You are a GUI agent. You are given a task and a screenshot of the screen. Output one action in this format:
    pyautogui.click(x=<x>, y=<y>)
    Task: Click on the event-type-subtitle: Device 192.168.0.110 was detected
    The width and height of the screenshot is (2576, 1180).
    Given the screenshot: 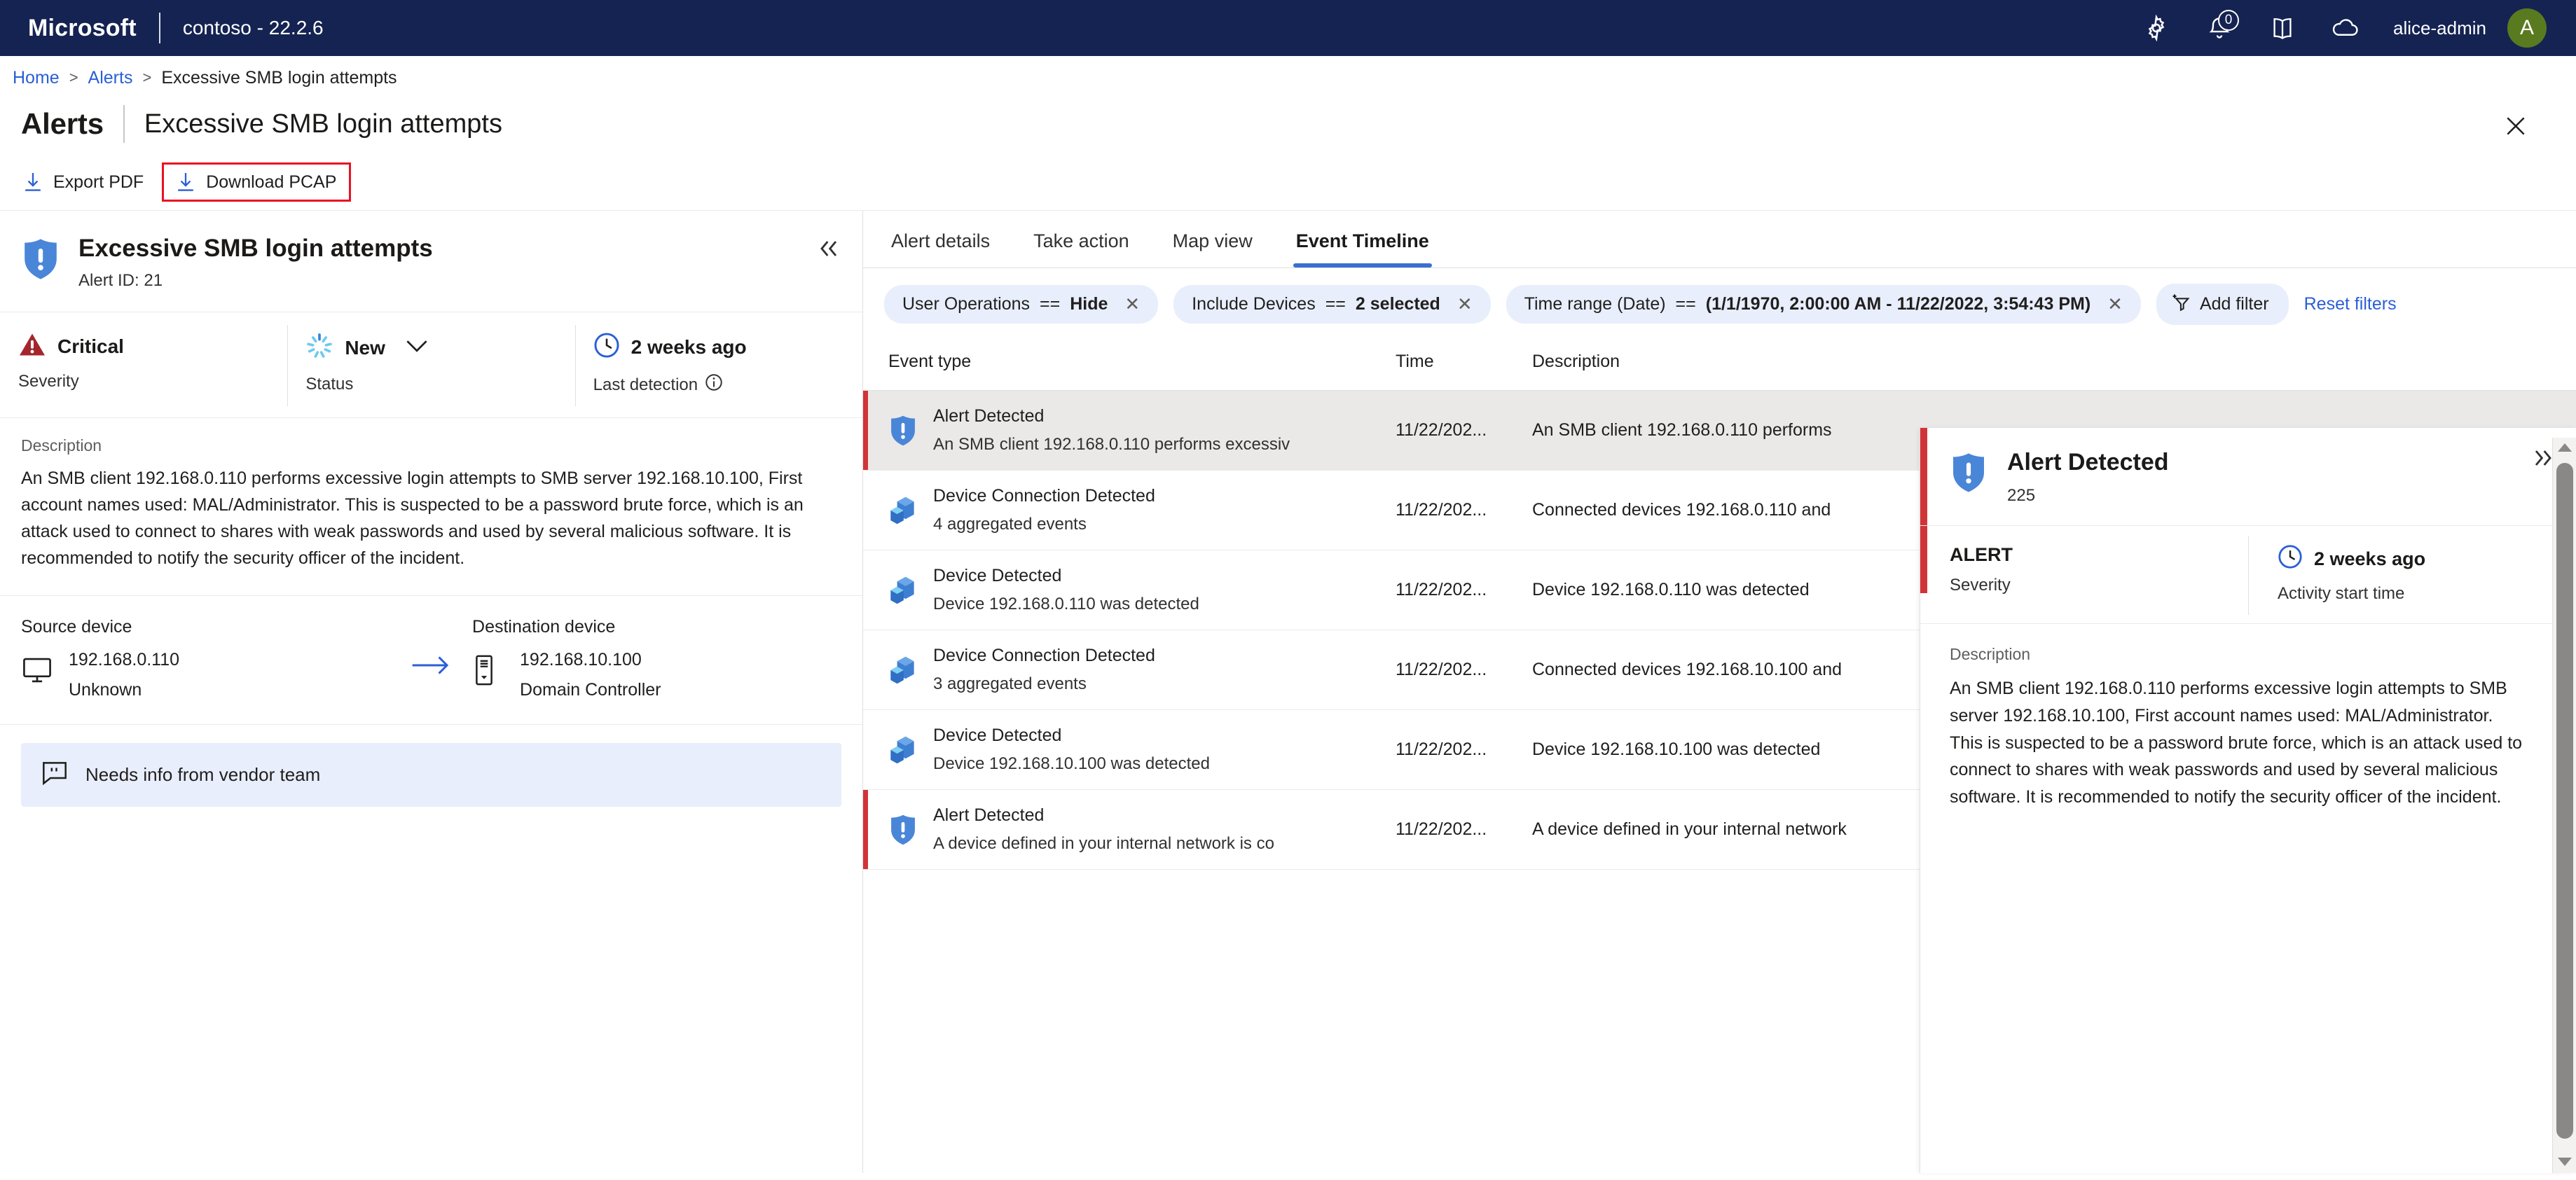 What is the action you would take?
    pyautogui.click(x=1066, y=604)
    